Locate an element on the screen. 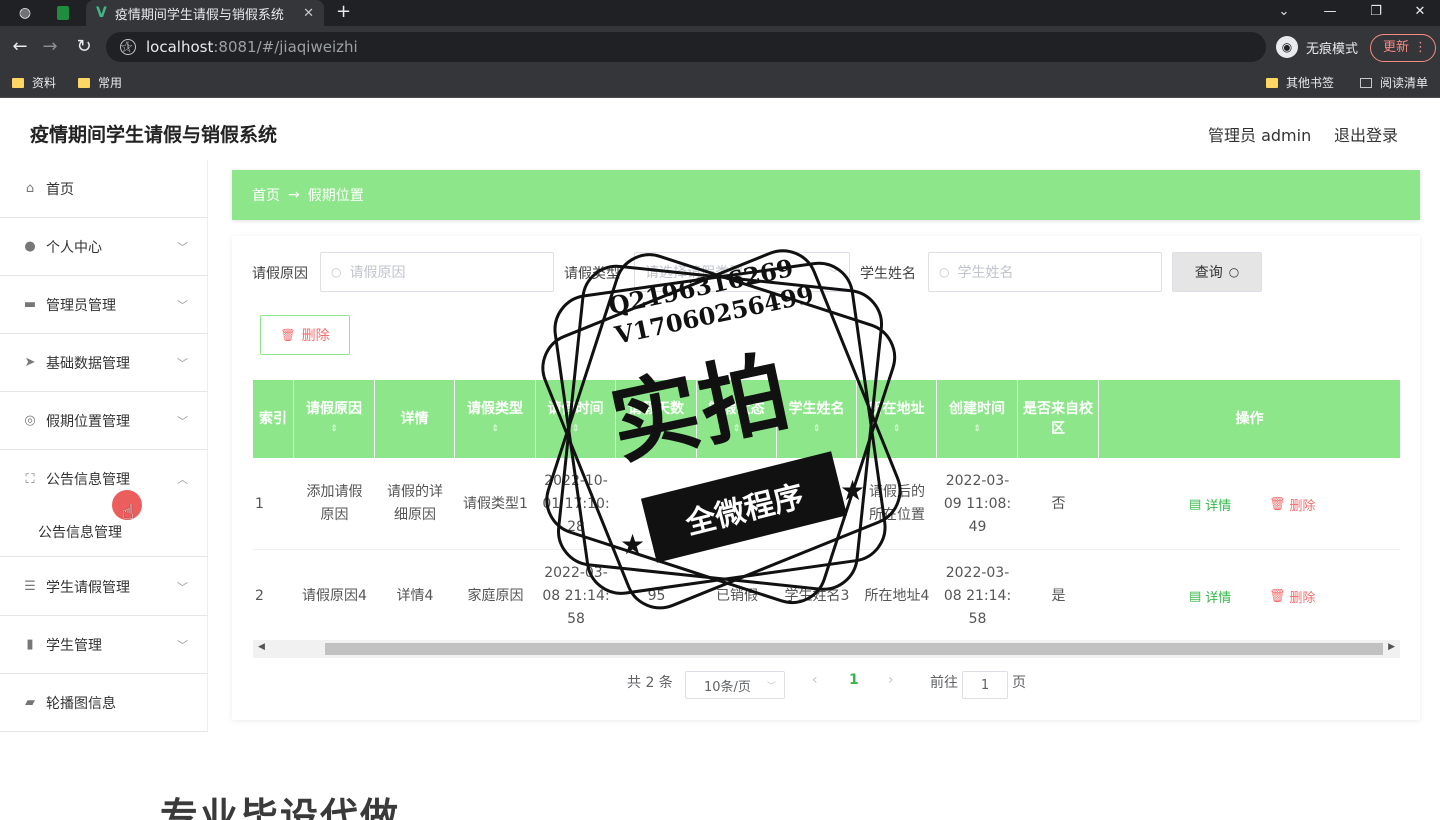  cell-type: 家庭原因 is located at coordinates (495, 595).